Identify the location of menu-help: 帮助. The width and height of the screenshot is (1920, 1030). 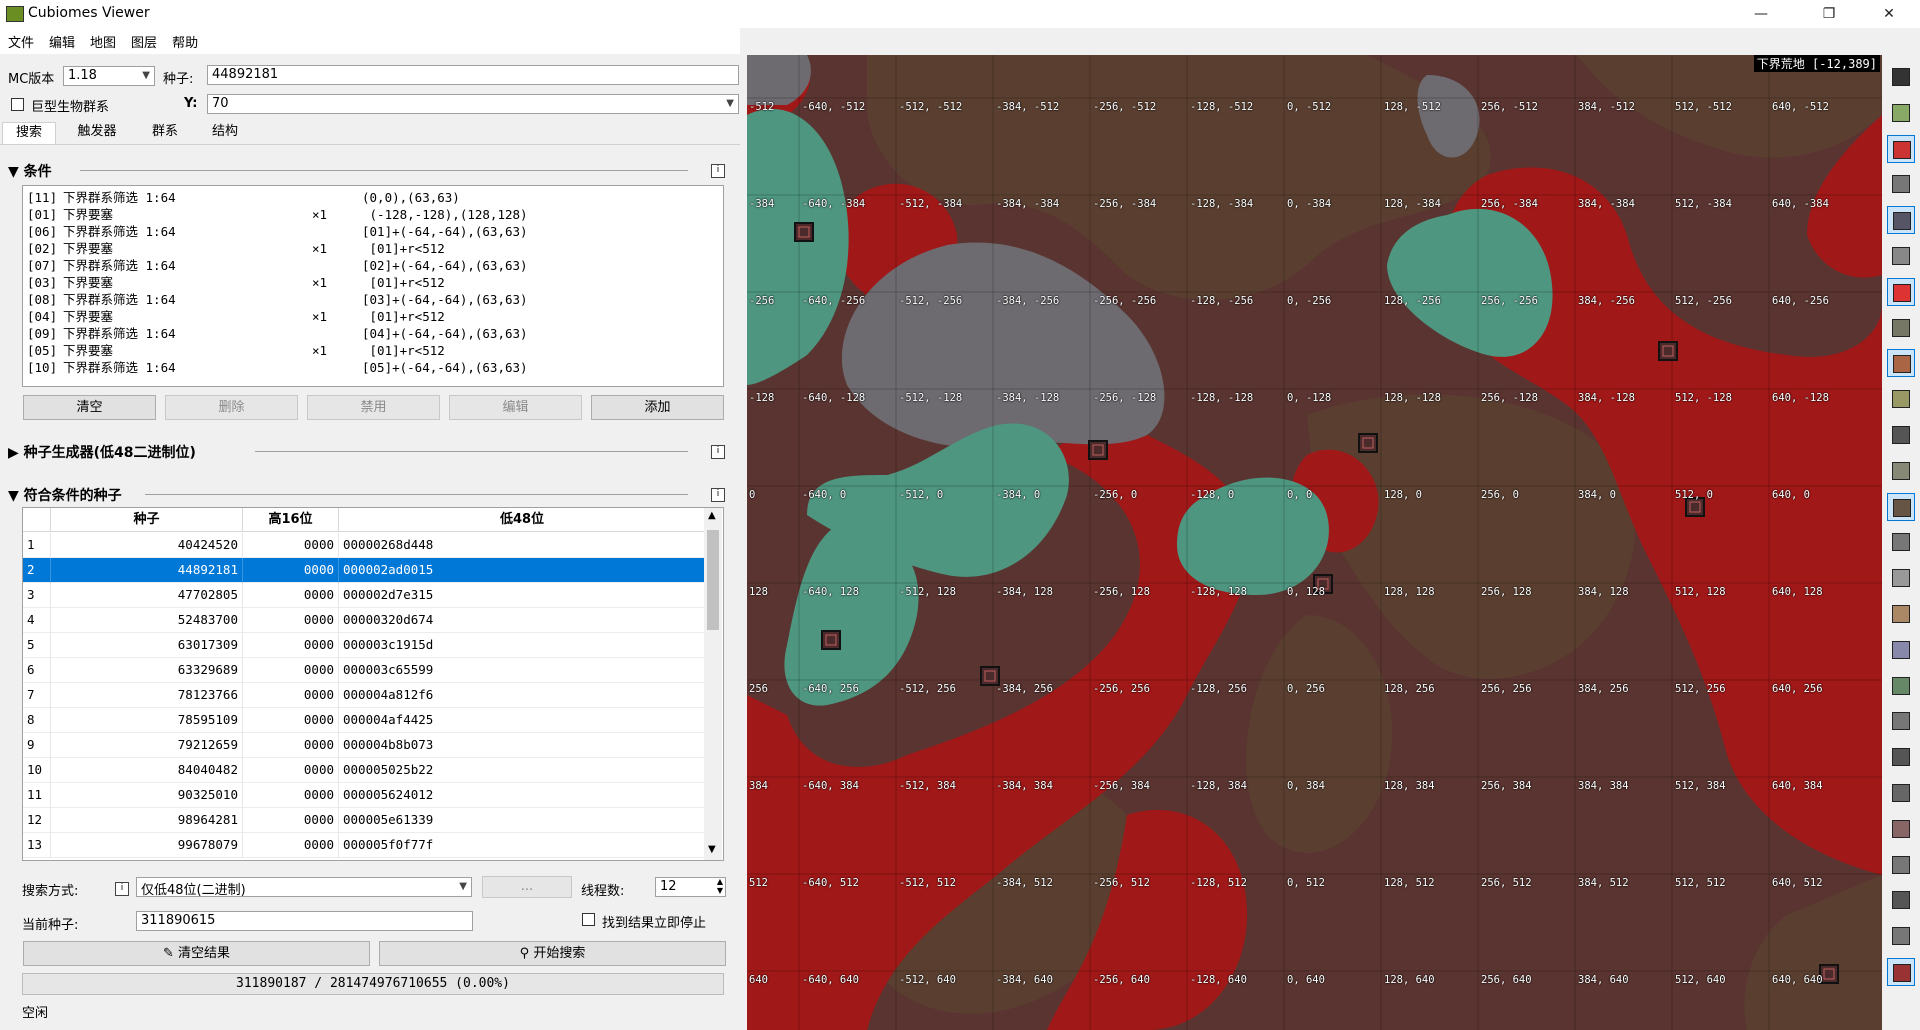
(184, 39).